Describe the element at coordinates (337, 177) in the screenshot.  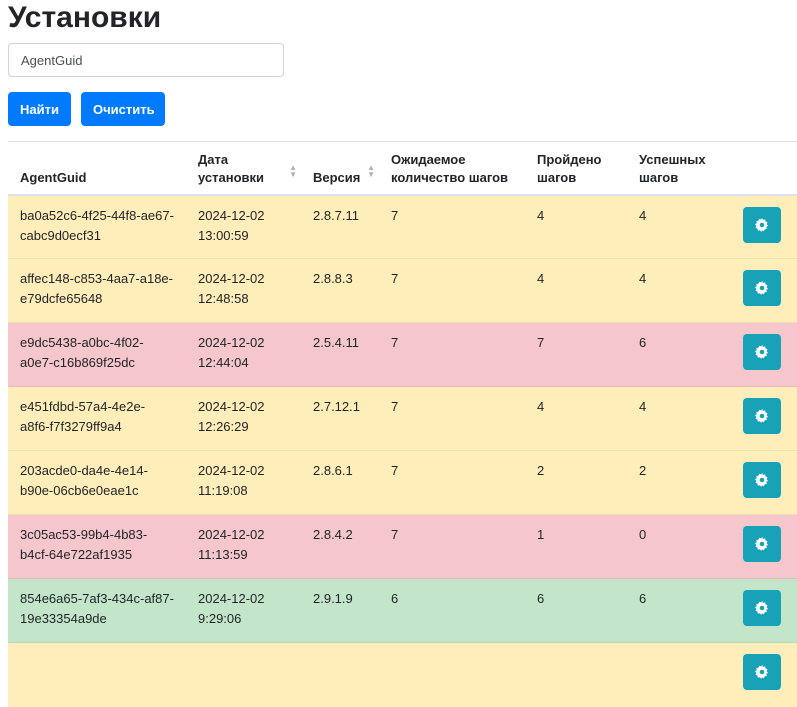
I see `column-header-label: Версия` at that location.